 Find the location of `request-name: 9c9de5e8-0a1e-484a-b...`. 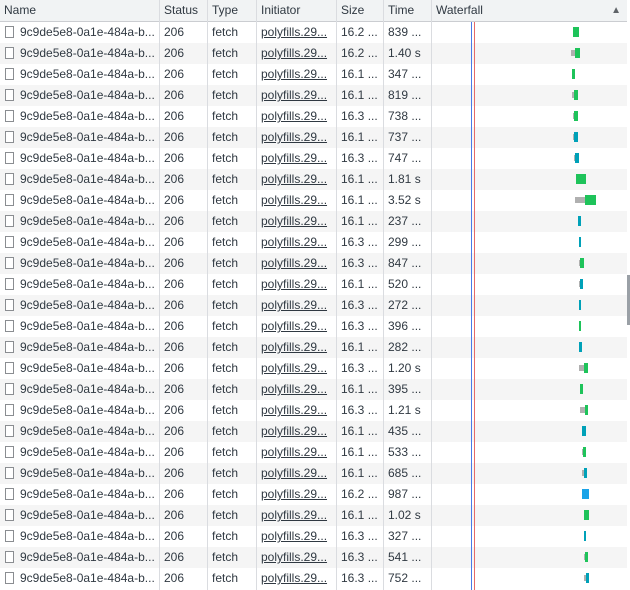

request-name: 9c9de5e8-0a1e-484a-b... is located at coordinates (87, 368).